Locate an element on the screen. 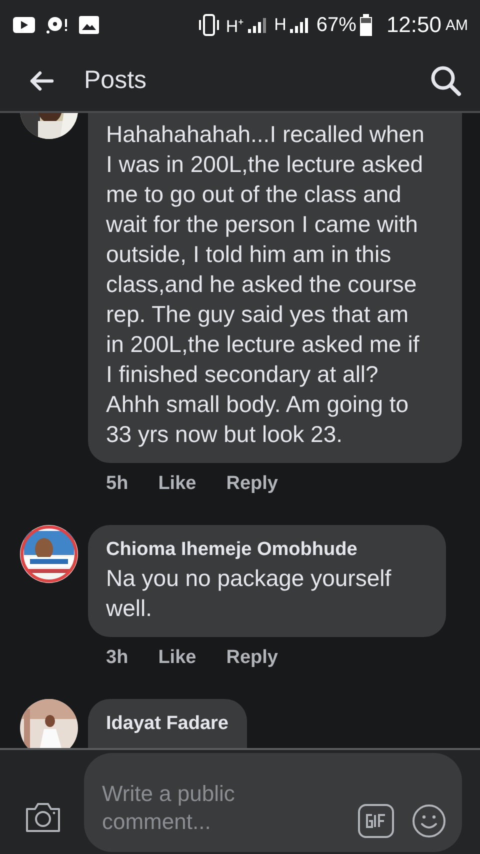  commenter-name: Chioma Ihemeje Omobhude is located at coordinates (267, 550).